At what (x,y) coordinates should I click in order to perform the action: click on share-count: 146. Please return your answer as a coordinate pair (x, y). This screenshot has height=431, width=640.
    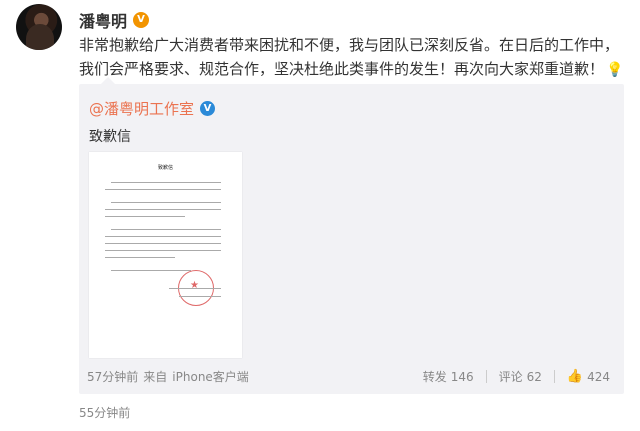
    Looking at the image, I should click on (462, 376).